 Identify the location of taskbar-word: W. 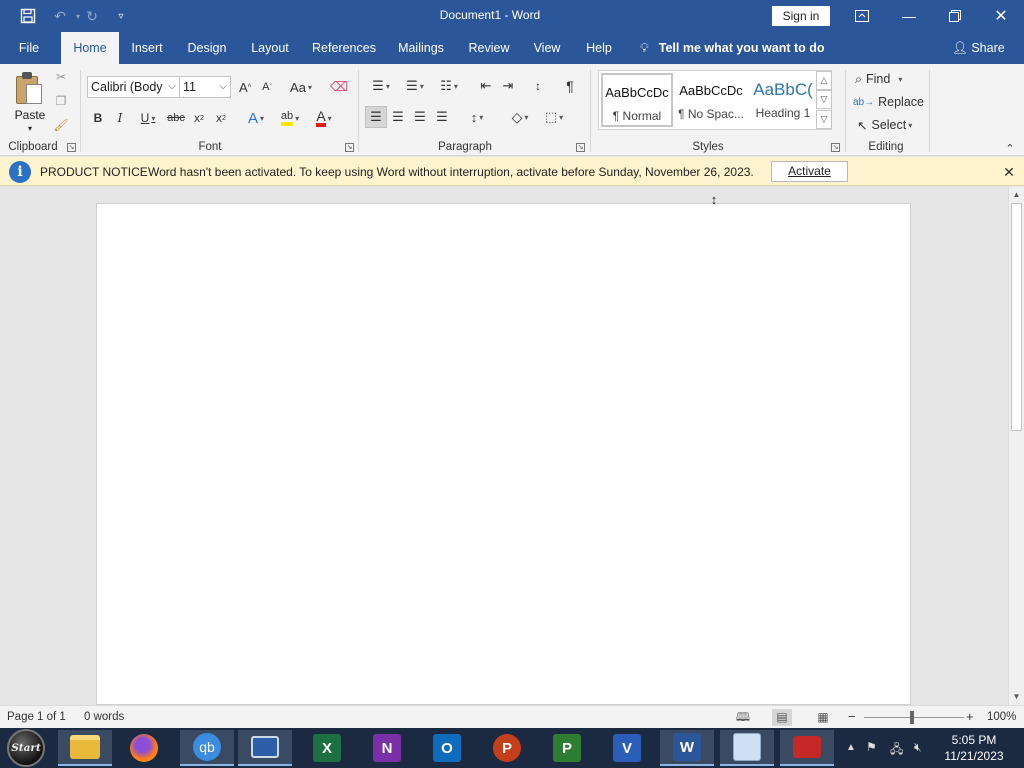
(687, 748).